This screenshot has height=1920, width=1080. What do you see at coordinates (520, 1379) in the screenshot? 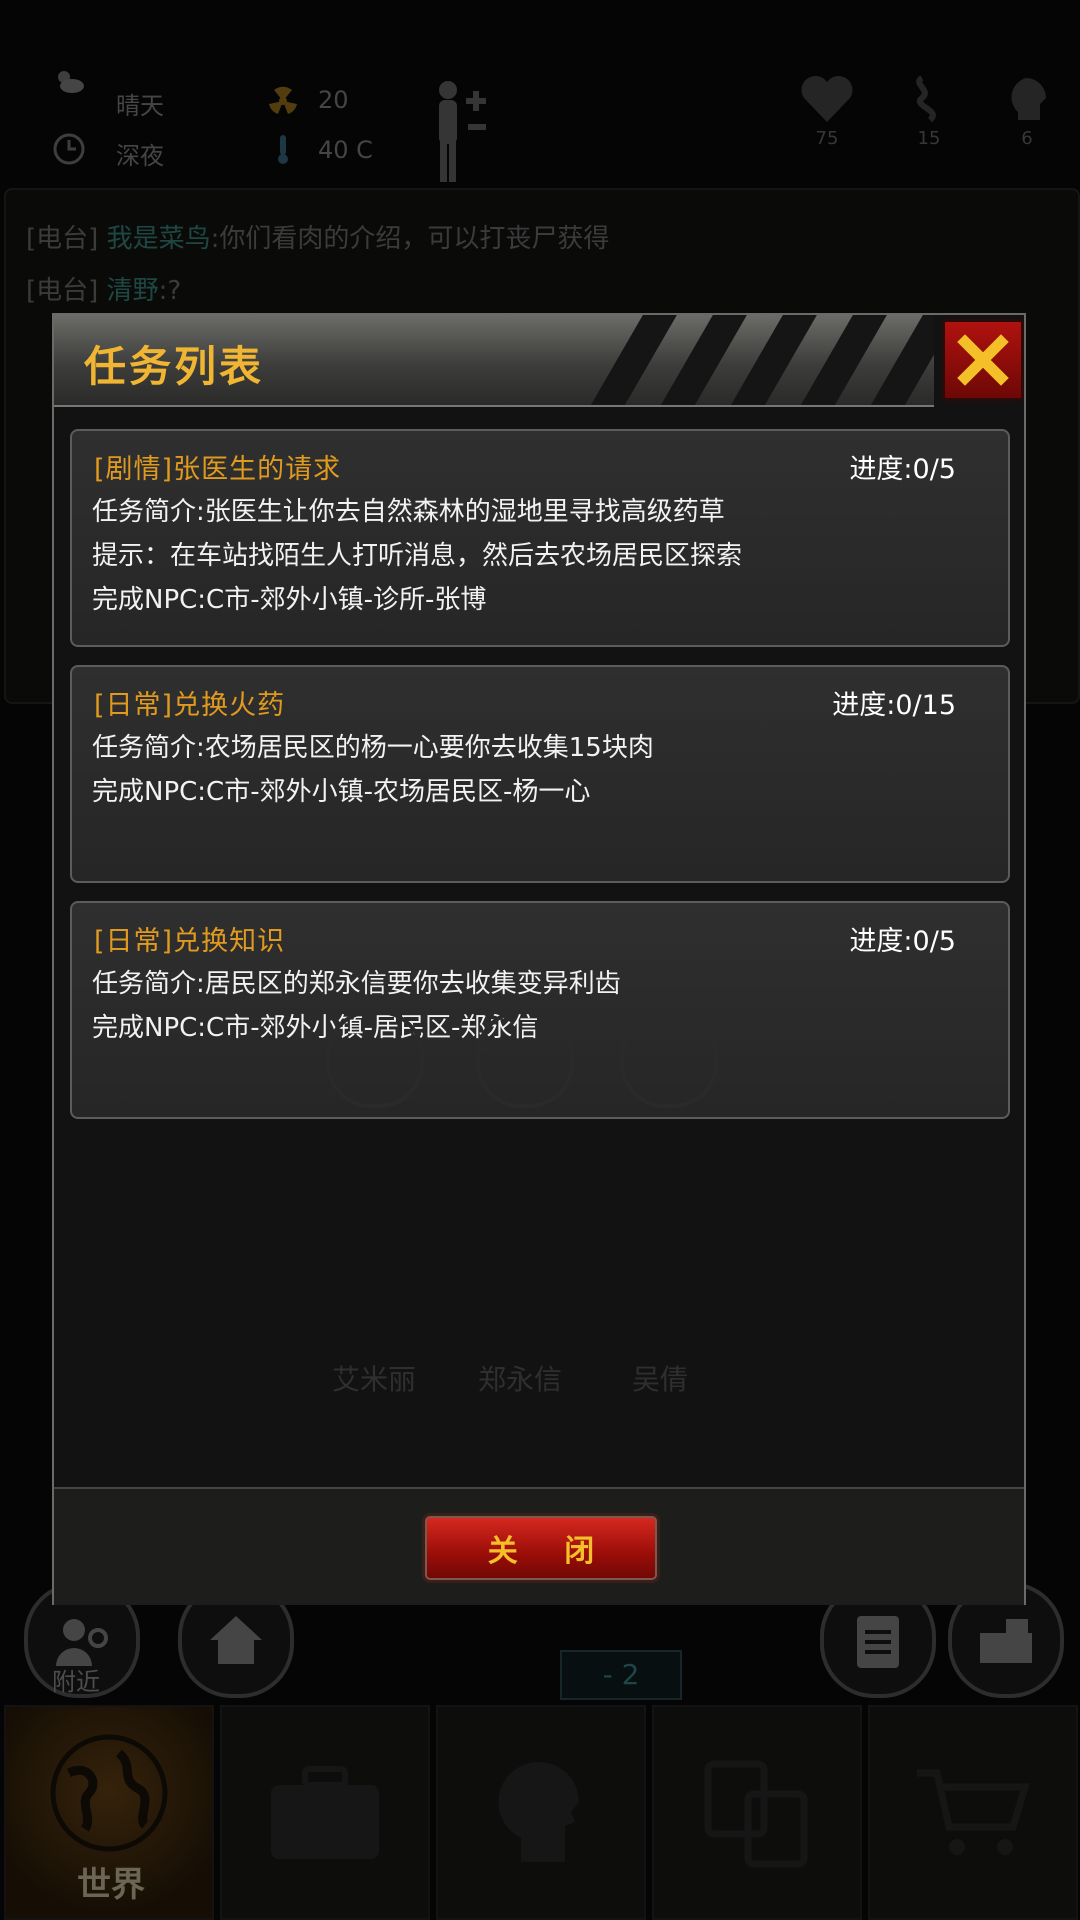
I see `npc-name: 郑永信` at bounding box center [520, 1379].